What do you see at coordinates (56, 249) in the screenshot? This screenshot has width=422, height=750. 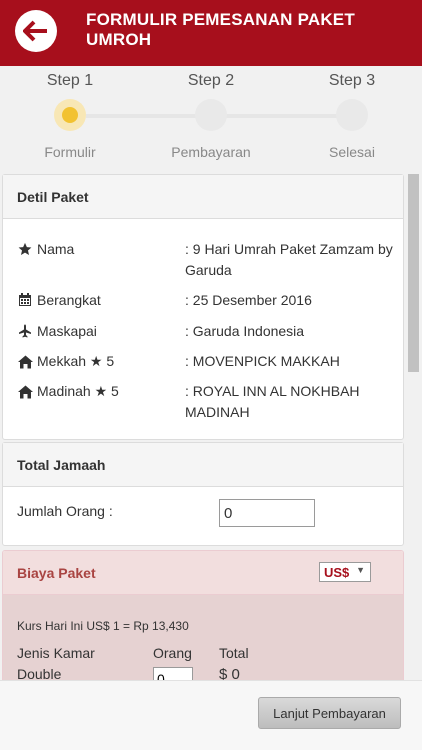 I see `detail-label-text: Nama` at bounding box center [56, 249].